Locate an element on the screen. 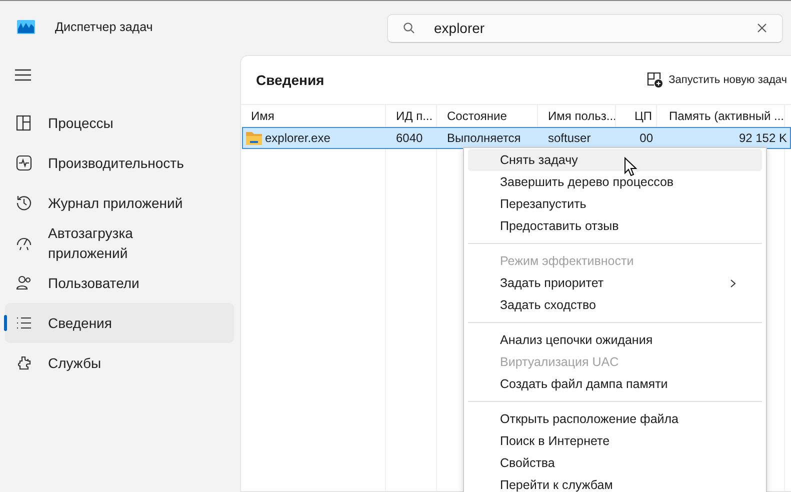  run-new-task-button: Запустить новую задач is located at coordinates (716, 80).